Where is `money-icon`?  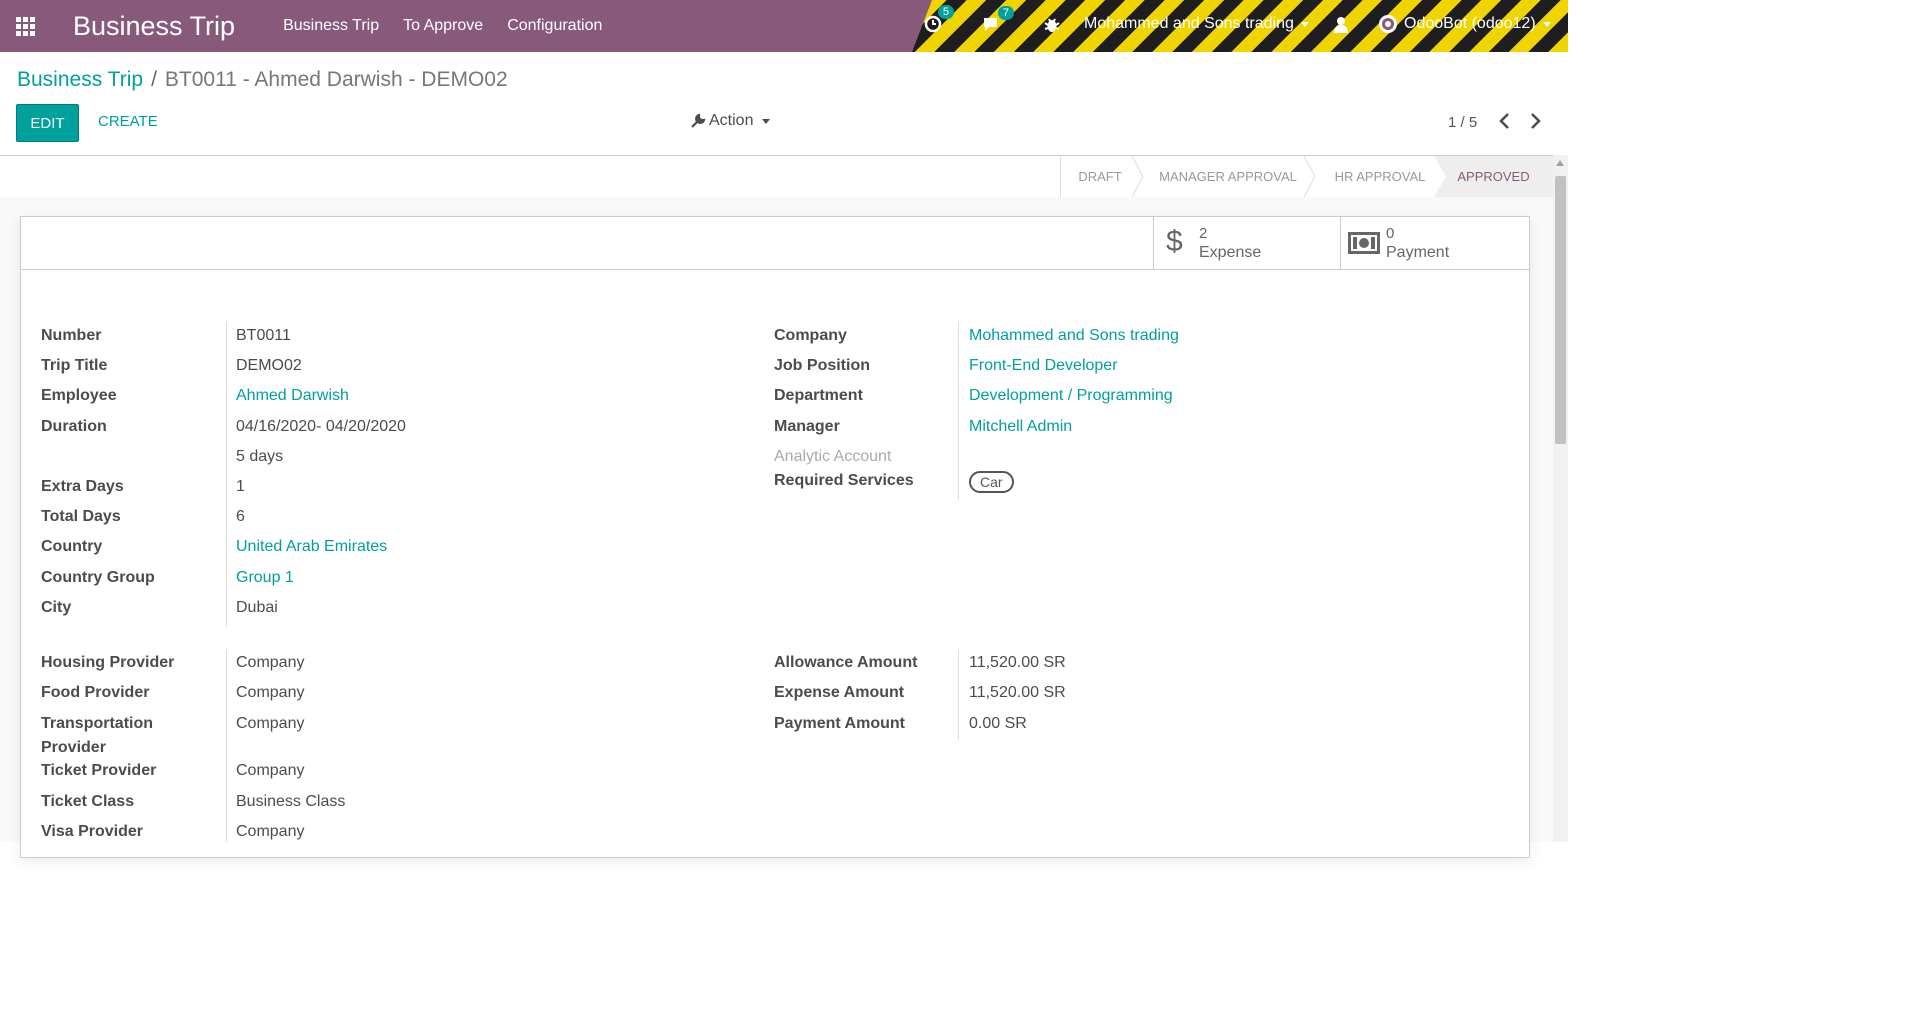 money-icon is located at coordinates (1364, 243).